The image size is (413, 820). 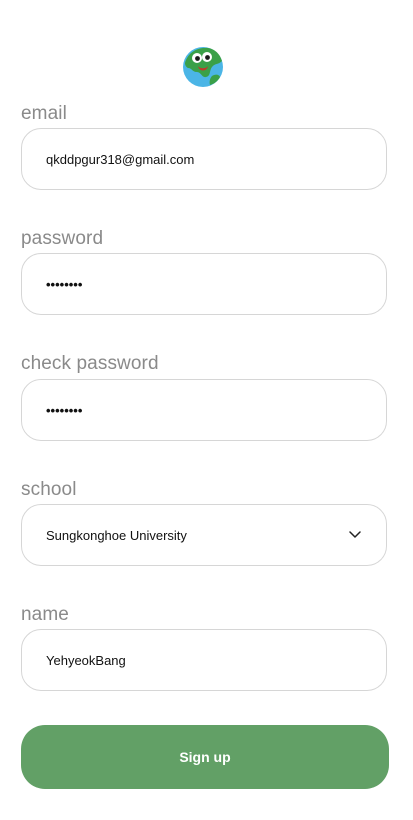 I want to click on name-field: YehyeokBang, so click(x=204, y=660).